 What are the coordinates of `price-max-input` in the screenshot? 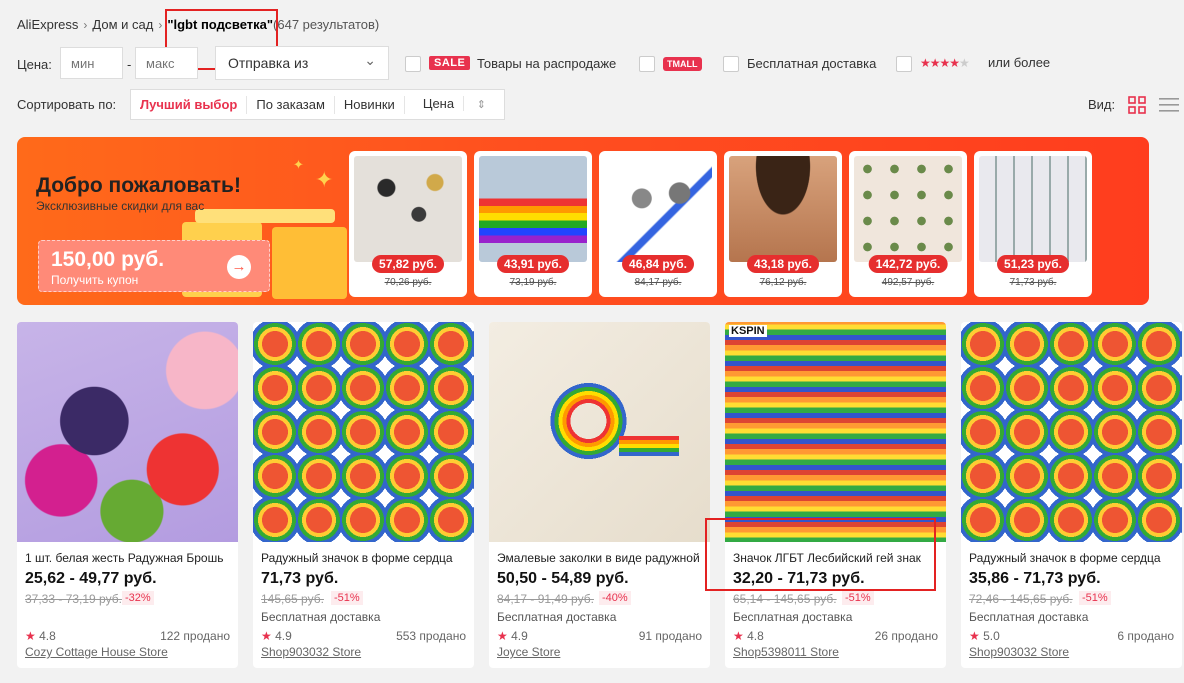 It's located at (166, 63).